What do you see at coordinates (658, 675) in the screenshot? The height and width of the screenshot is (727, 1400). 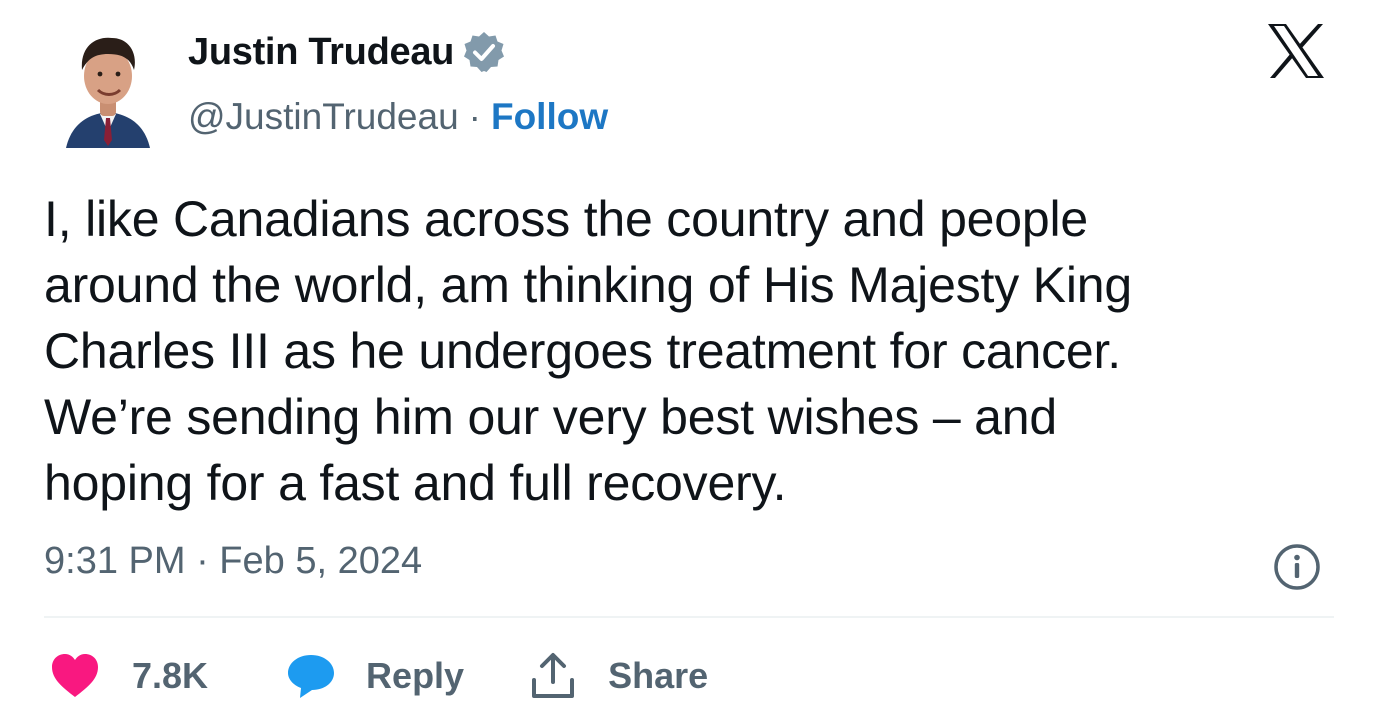 I see `share-label: Share` at bounding box center [658, 675].